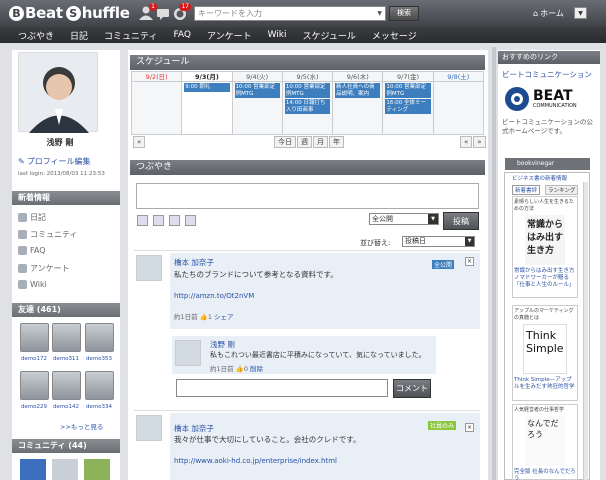 The image size is (606, 480). Describe the element at coordinates (412, 388) in the screenshot. I see `comment-button: コメント` at that location.